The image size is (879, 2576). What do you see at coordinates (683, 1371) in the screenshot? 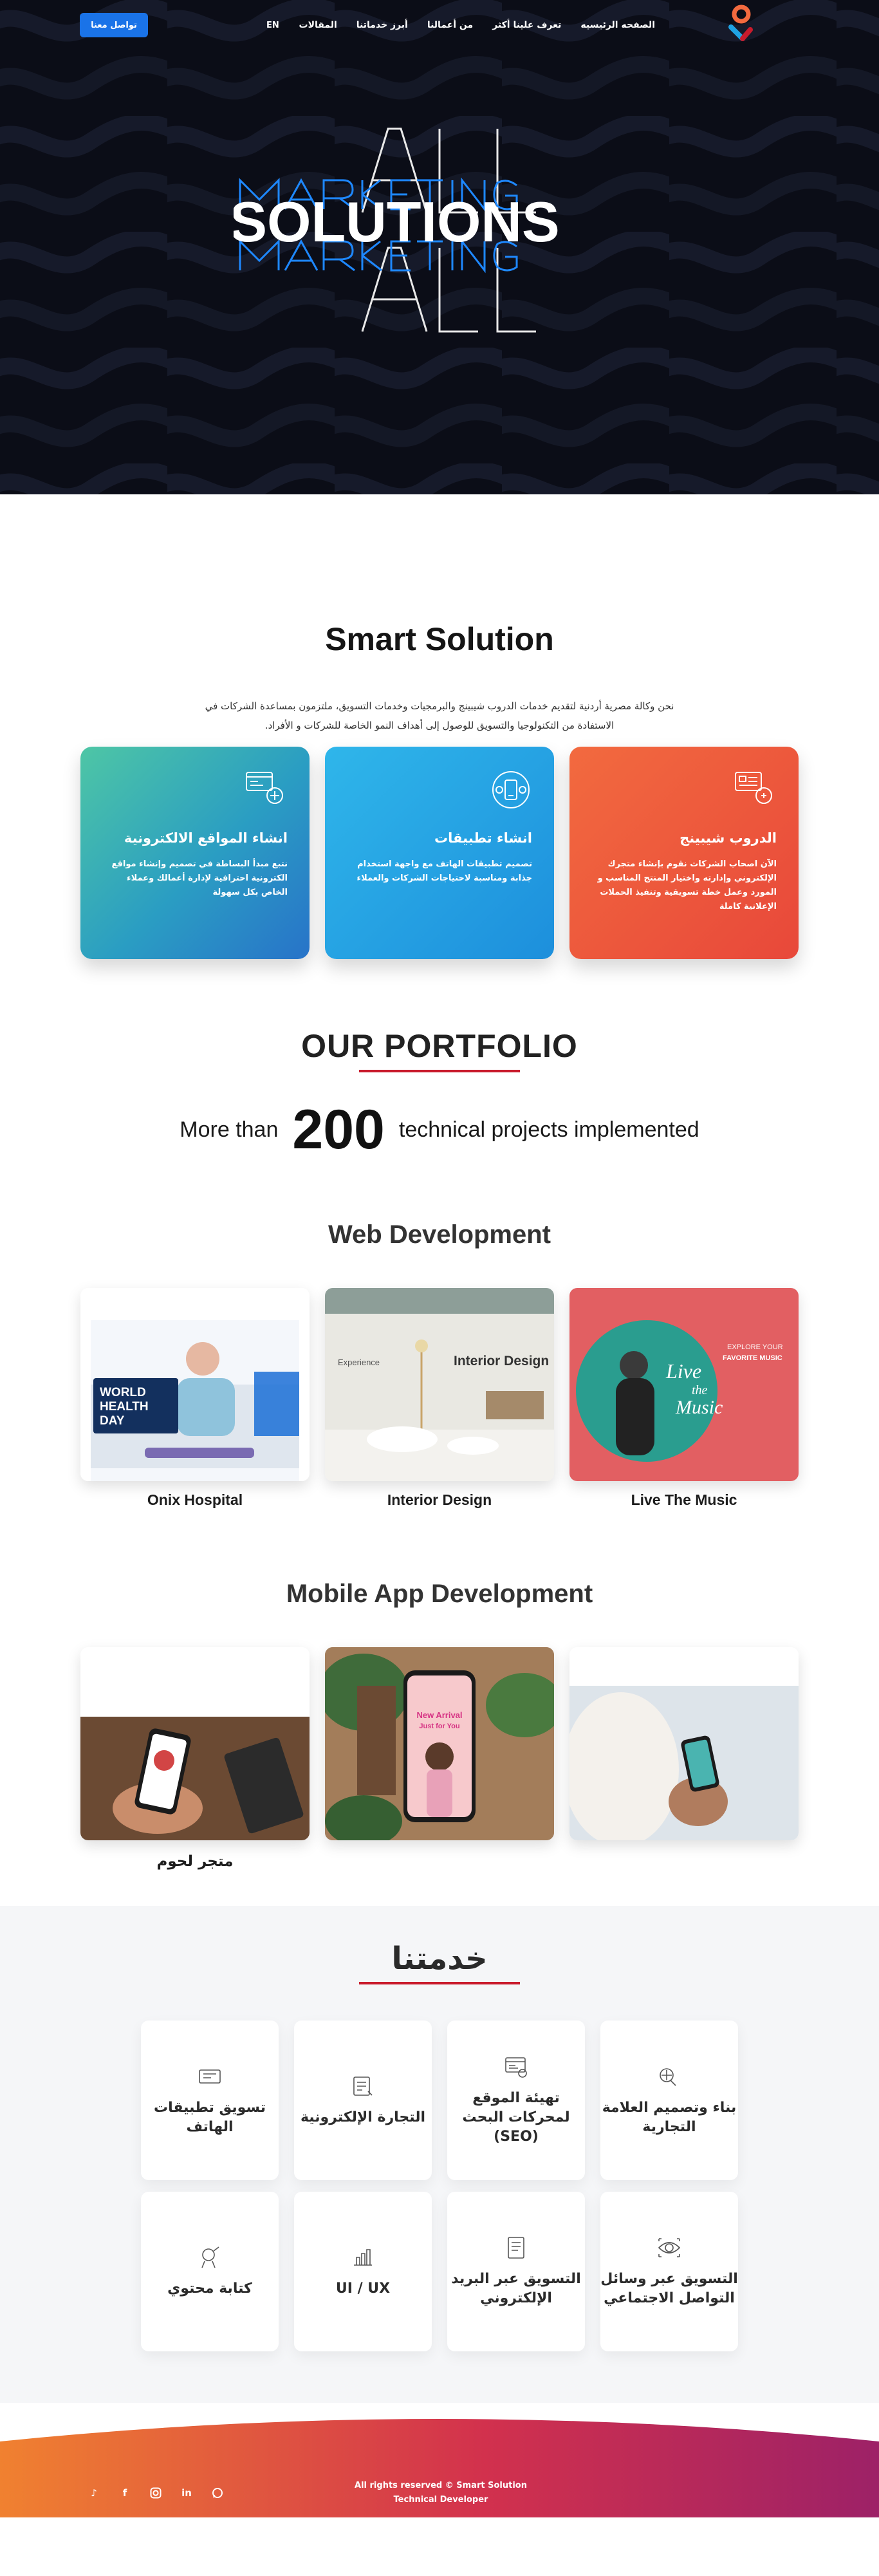
I see `thumb-text: Live` at bounding box center [683, 1371].